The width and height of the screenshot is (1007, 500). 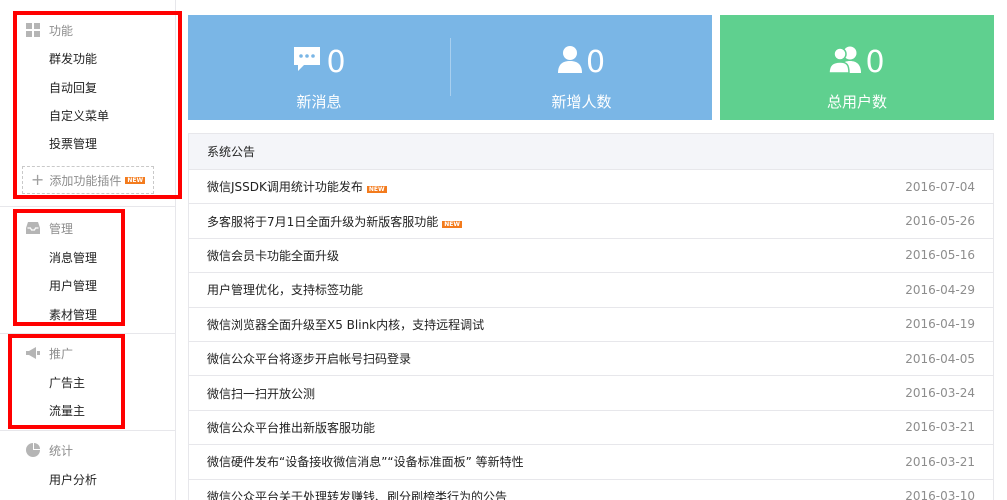 I want to click on users-icon, so click(x=846, y=63).